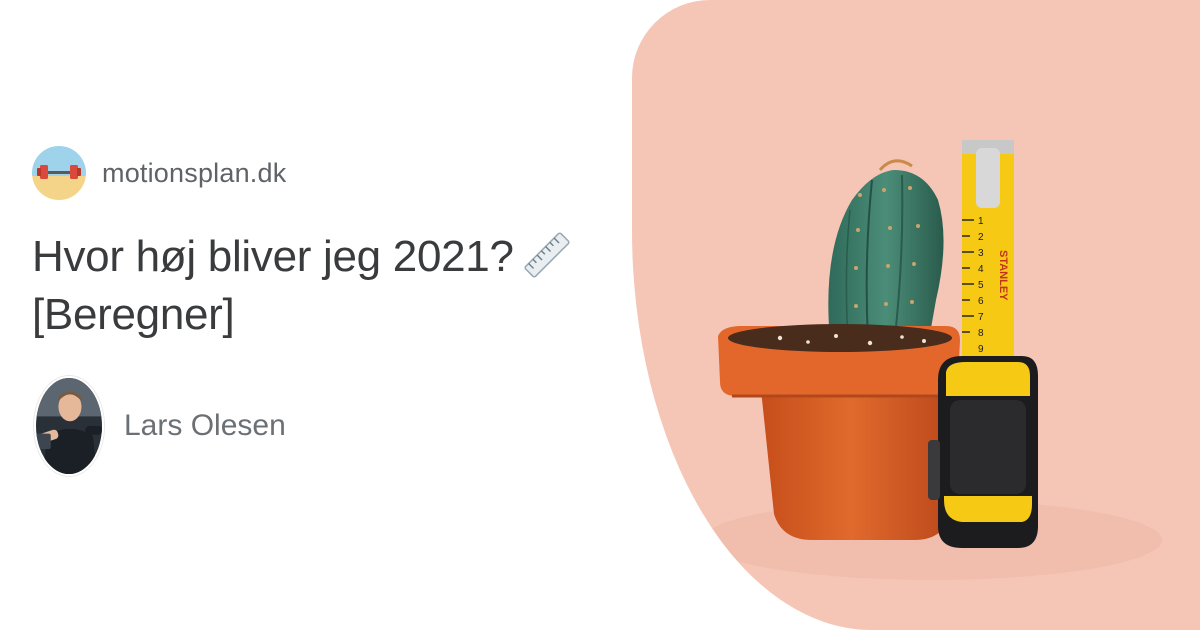 The width and height of the screenshot is (1200, 630). What do you see at coordinates (322, 286) in the screenshot?
I see `page-title: Hvor høj bliver jeg 2021? [Beregner]` at bounding box center [322, 286].